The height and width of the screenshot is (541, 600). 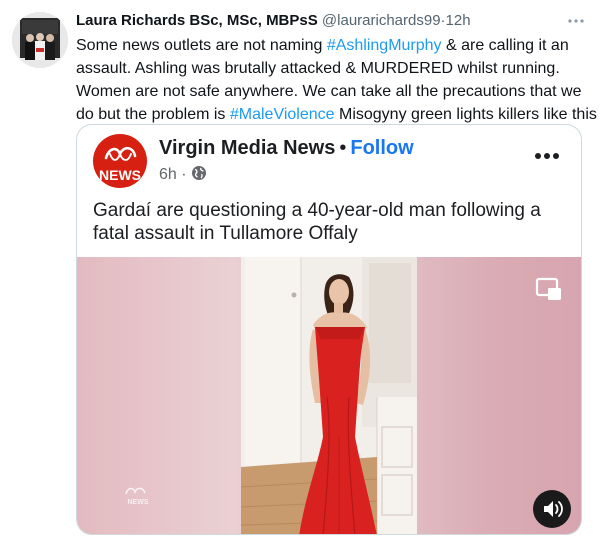 I want to click on author-name: Laura Richards BSc, MSc, MBPsS, so click(x=197, y=20).